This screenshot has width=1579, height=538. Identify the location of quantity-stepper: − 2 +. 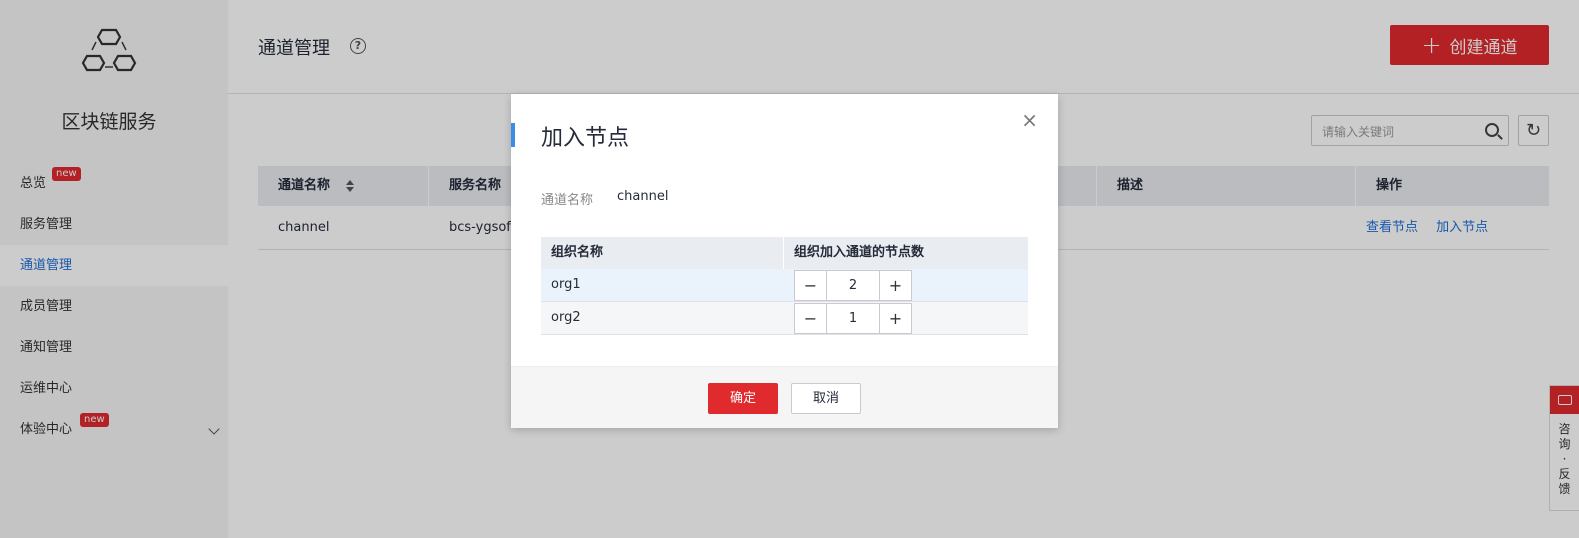
(853, 285).